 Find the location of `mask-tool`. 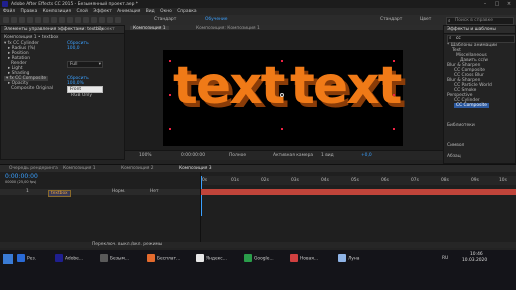

mask-tool is located at coordinates (62, 19).